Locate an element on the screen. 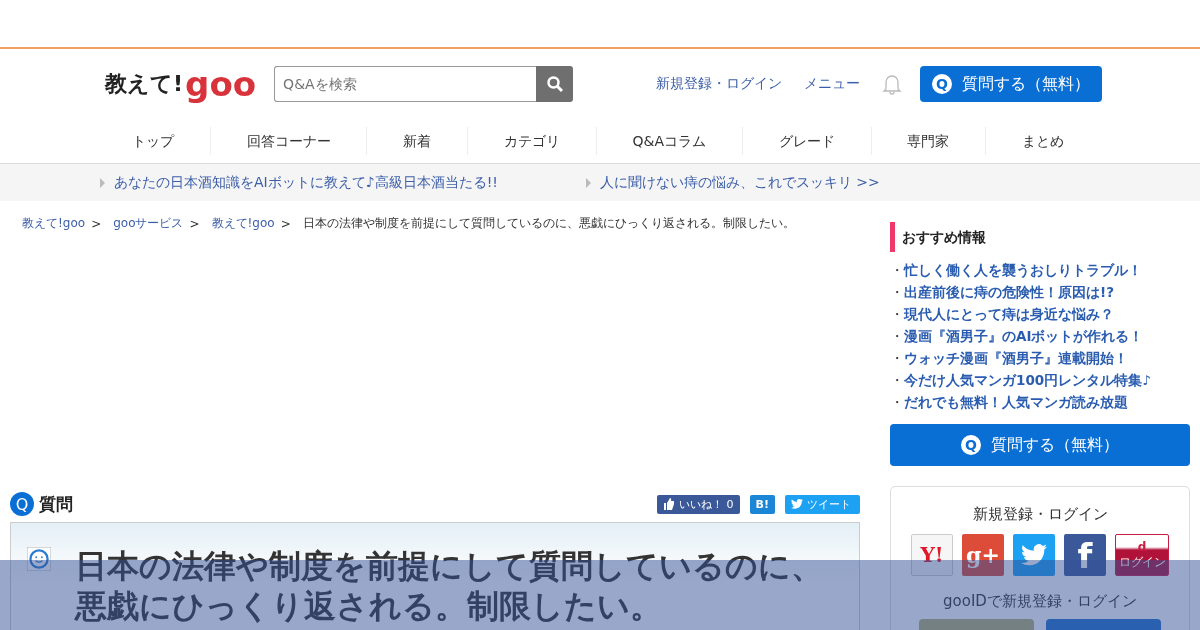 Image resolution: width=1200 pixels, height=630 pixels. nav-tab: 専門家 is located at coordinates (929, 141).